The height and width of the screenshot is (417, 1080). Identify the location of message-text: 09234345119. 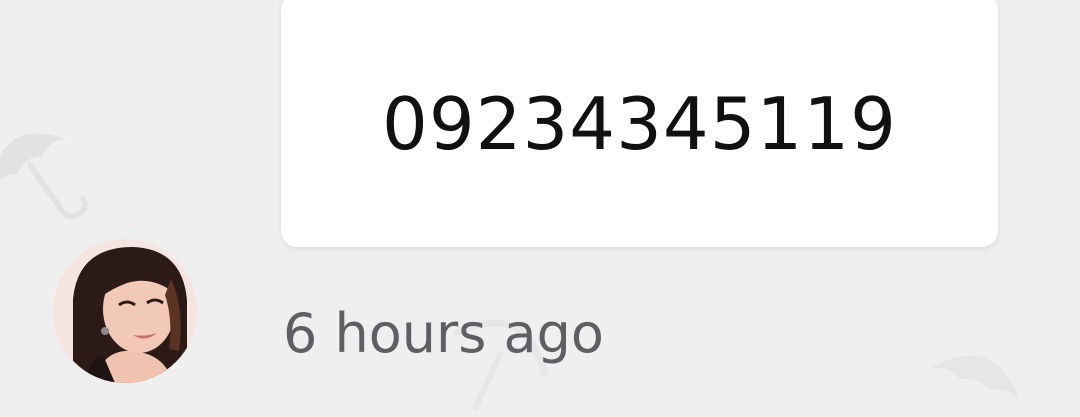
(639, 123).